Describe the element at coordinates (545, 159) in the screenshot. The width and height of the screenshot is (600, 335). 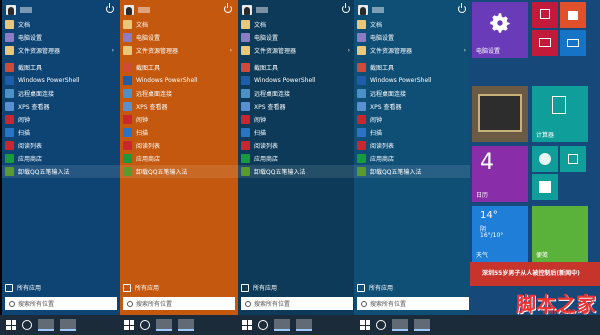
I see `tile-paint` at that location.